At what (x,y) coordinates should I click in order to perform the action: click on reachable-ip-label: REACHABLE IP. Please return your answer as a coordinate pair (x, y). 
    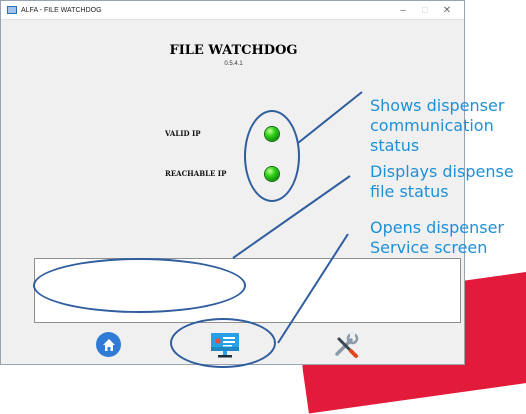
    Looking at the image, I should click on (196, 173).